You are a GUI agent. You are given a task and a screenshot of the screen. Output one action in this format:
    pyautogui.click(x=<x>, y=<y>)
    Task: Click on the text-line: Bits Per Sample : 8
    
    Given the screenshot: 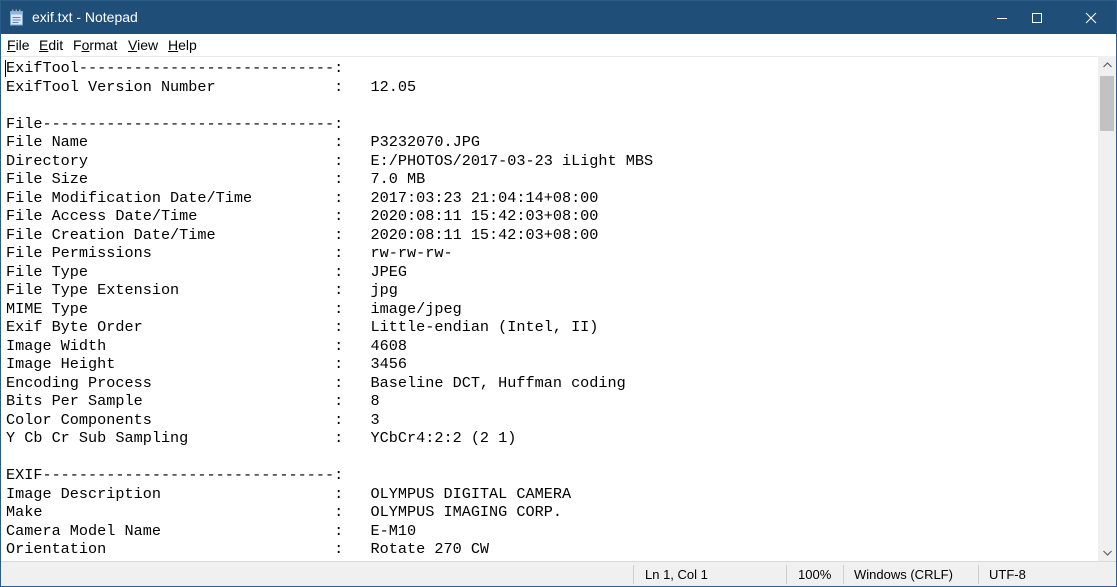 What is the action you would take?
    pyautogui.click(x=193, y=401)
    